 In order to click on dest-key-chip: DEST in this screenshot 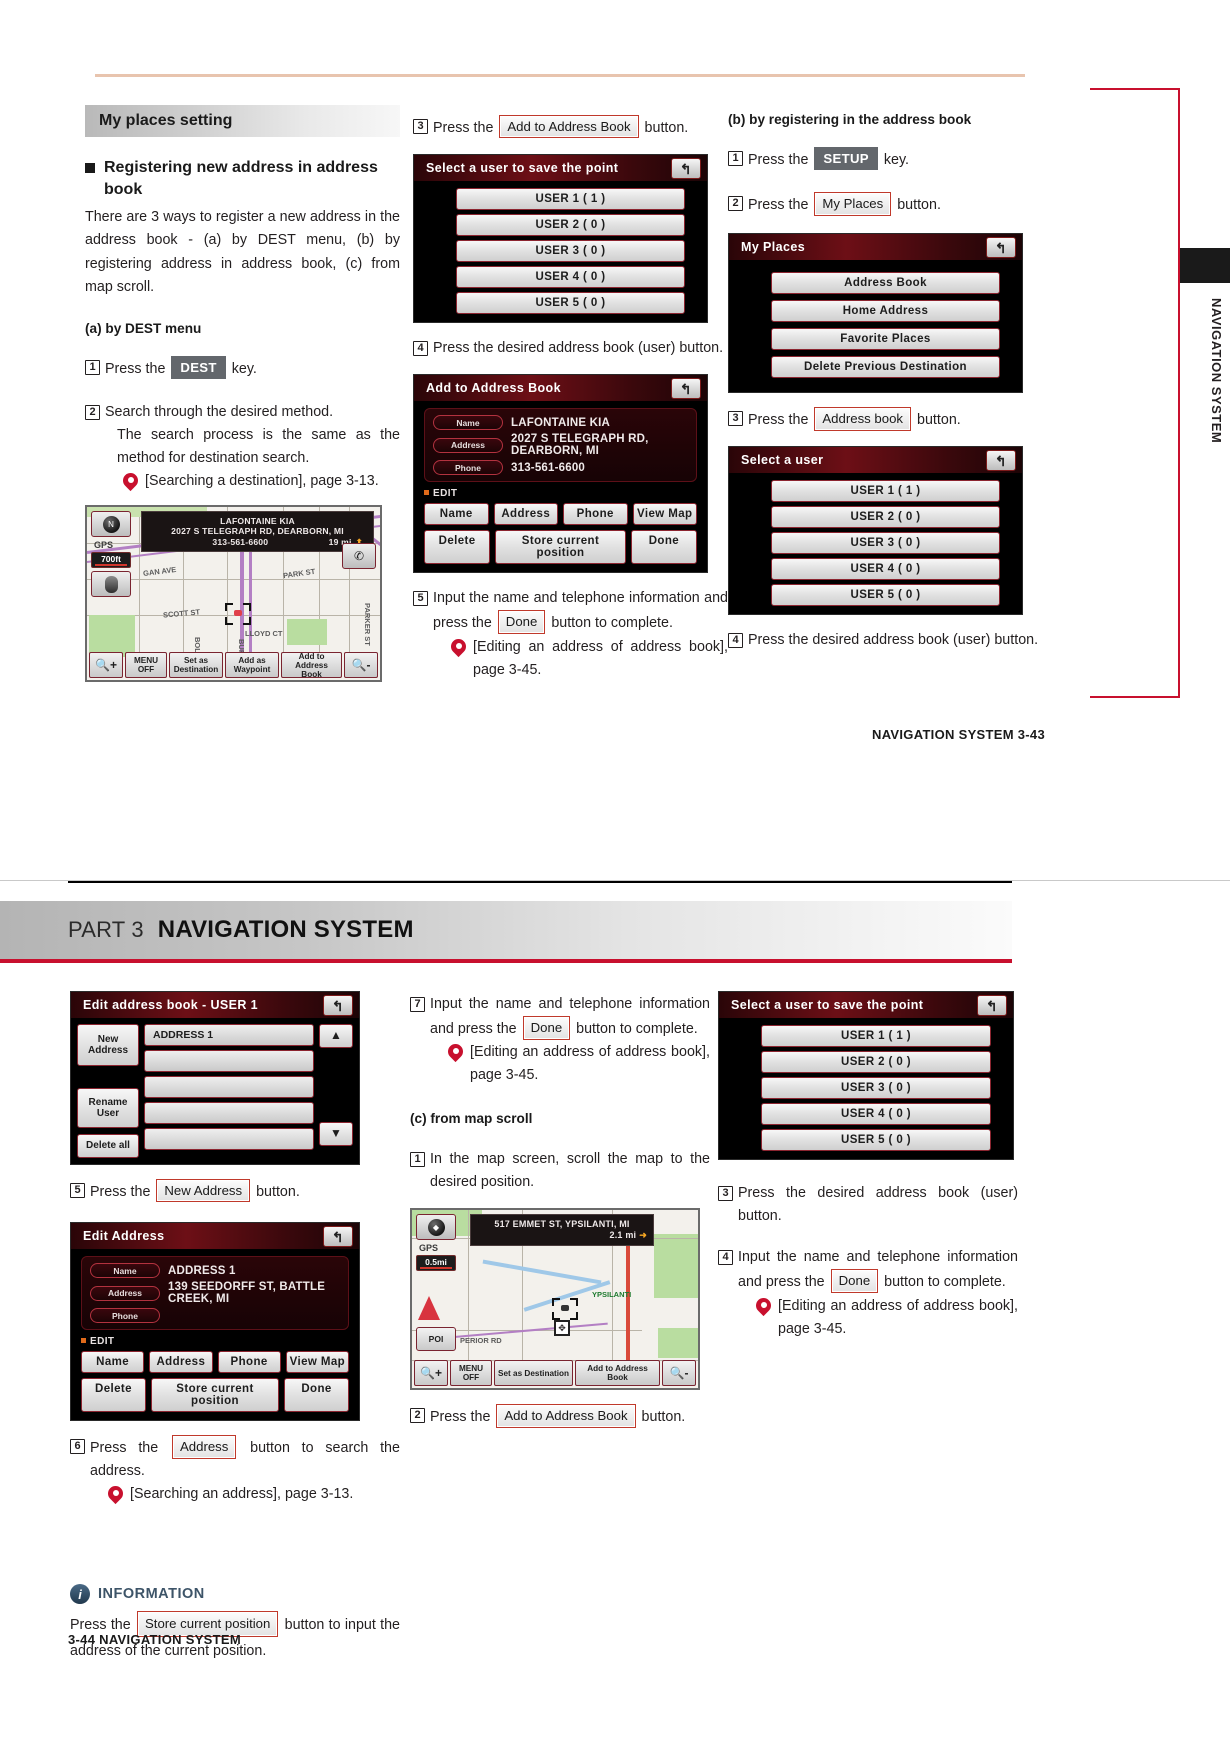, I will do `click(198, 367)`.